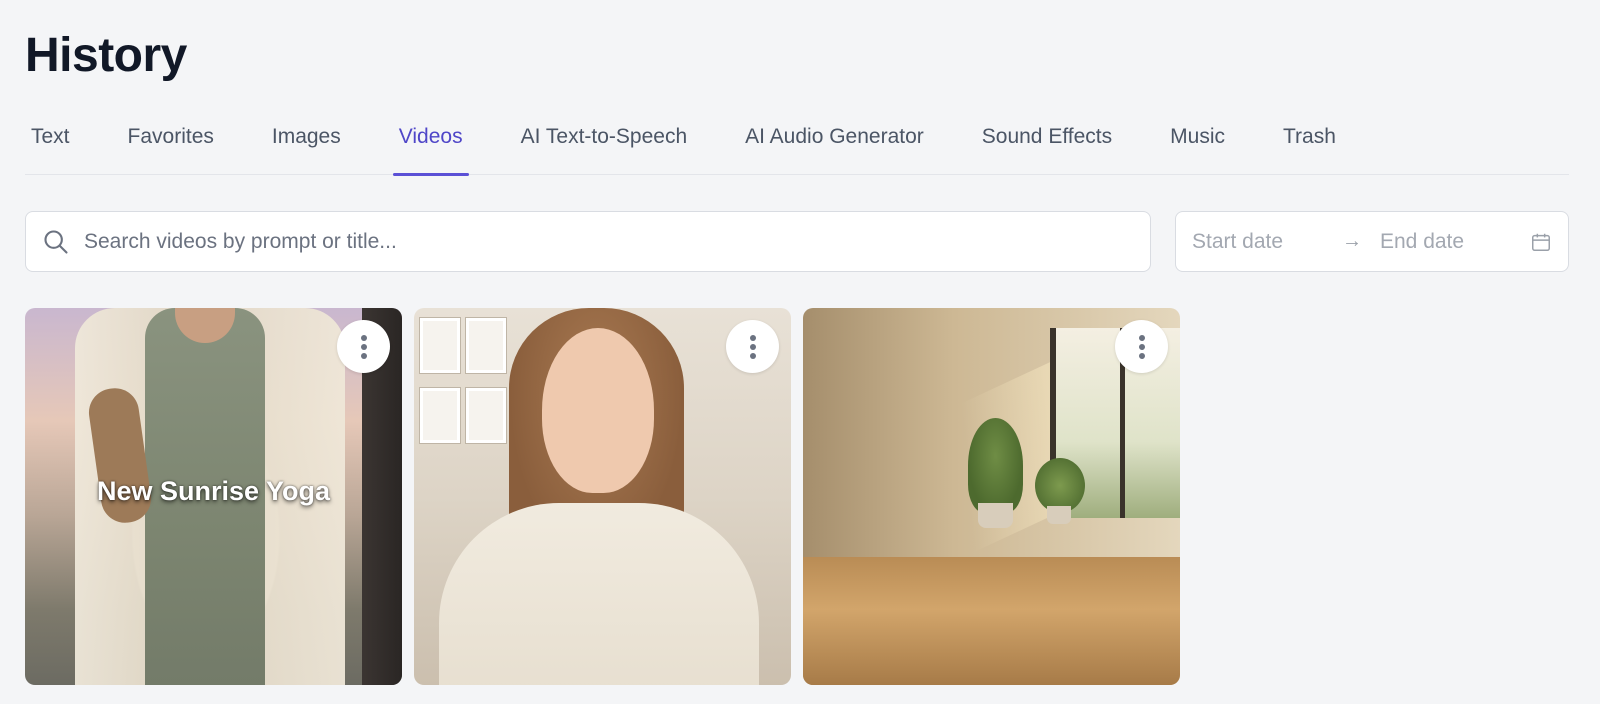  What do you see at coordinates (1267, 241) in the screenshot?
I see `start-date-input` at bounding box center [1267, 241].